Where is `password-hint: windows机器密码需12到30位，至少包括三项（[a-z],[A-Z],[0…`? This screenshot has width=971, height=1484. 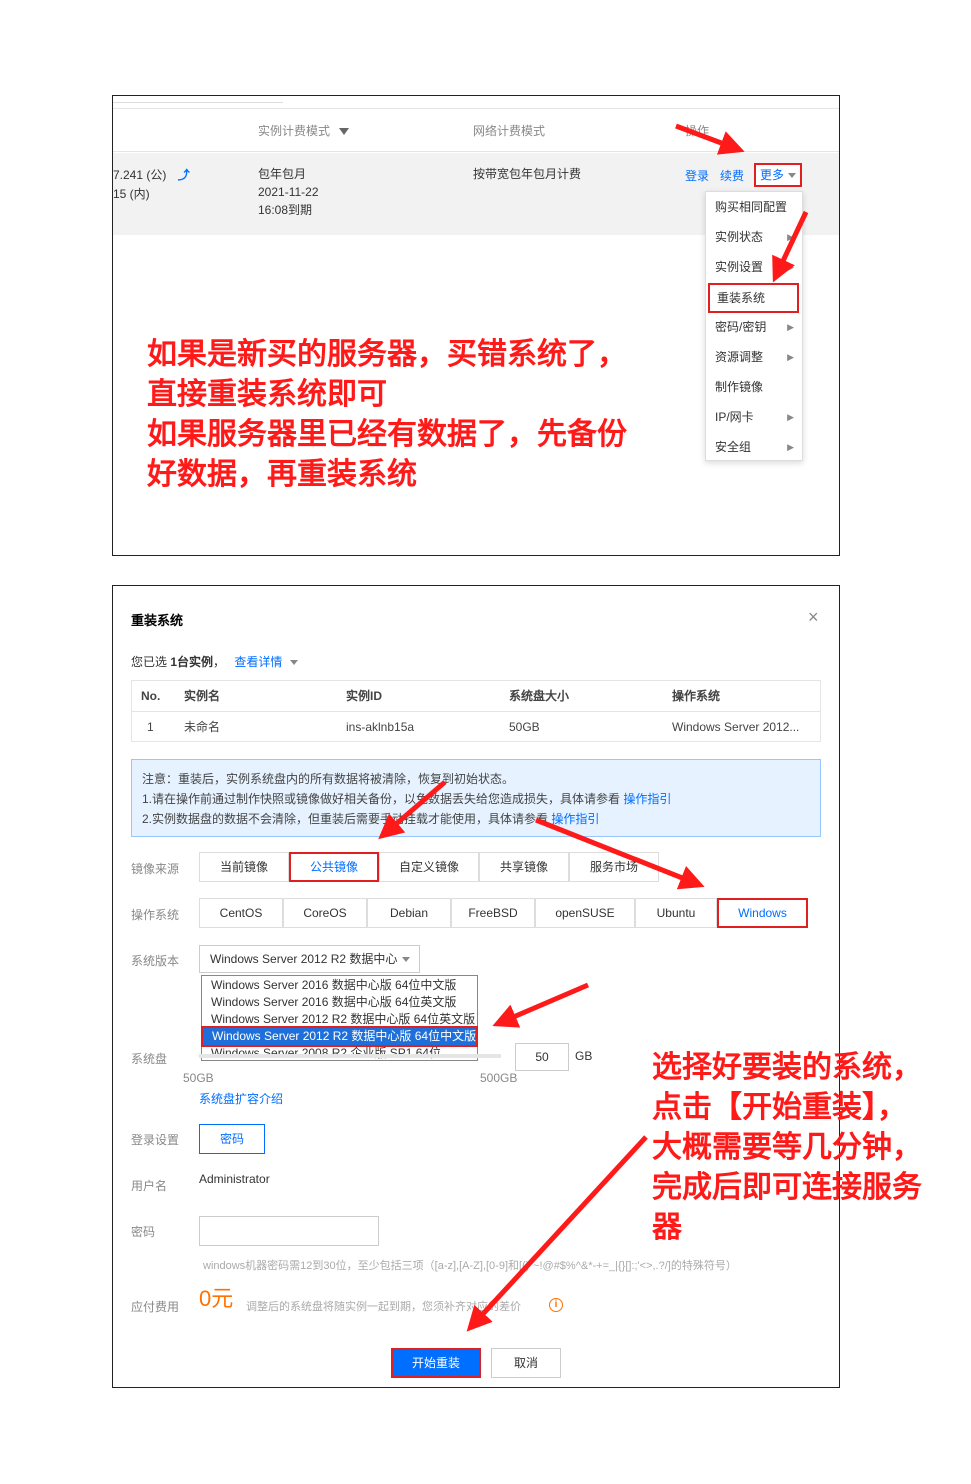
password-hint: windows机器密码需12到30位，至少包括三项（[a-z],[A-Z],[0… is located at coordinates (470, 1266).